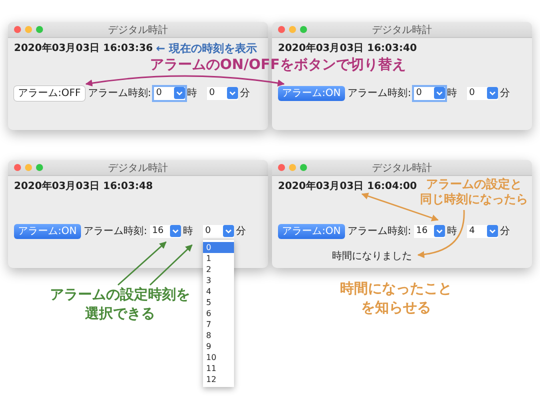  What do you see at coordinates (218, 346) in the screenshot?
I see `dropdown-option: 9` at bounding box center [218, 346].